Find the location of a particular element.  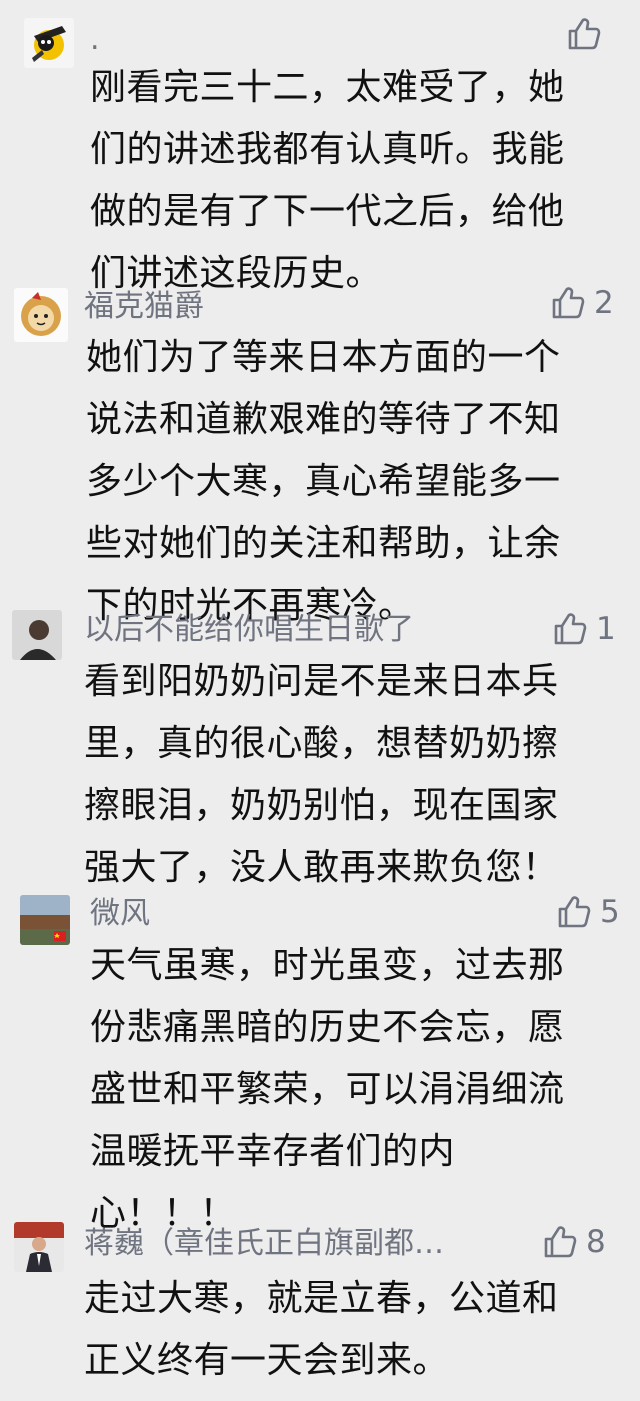

lion-cartoon-avatar-icon is located at coordinates (41, 315).